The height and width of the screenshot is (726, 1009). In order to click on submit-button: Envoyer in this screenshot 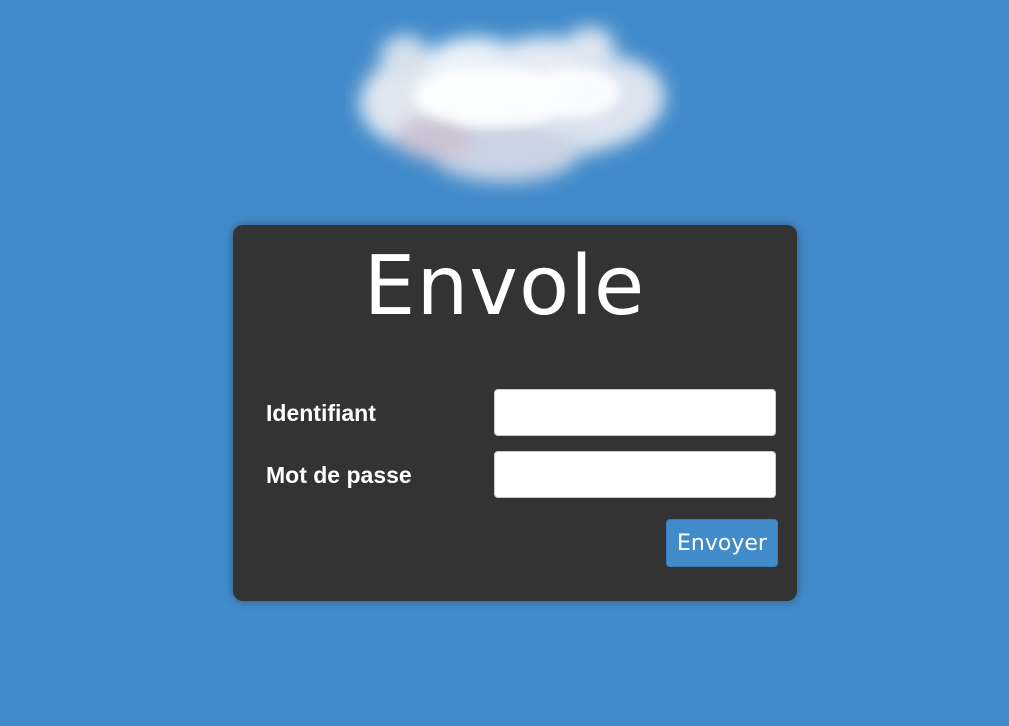, I will do `click(722, 543)`.